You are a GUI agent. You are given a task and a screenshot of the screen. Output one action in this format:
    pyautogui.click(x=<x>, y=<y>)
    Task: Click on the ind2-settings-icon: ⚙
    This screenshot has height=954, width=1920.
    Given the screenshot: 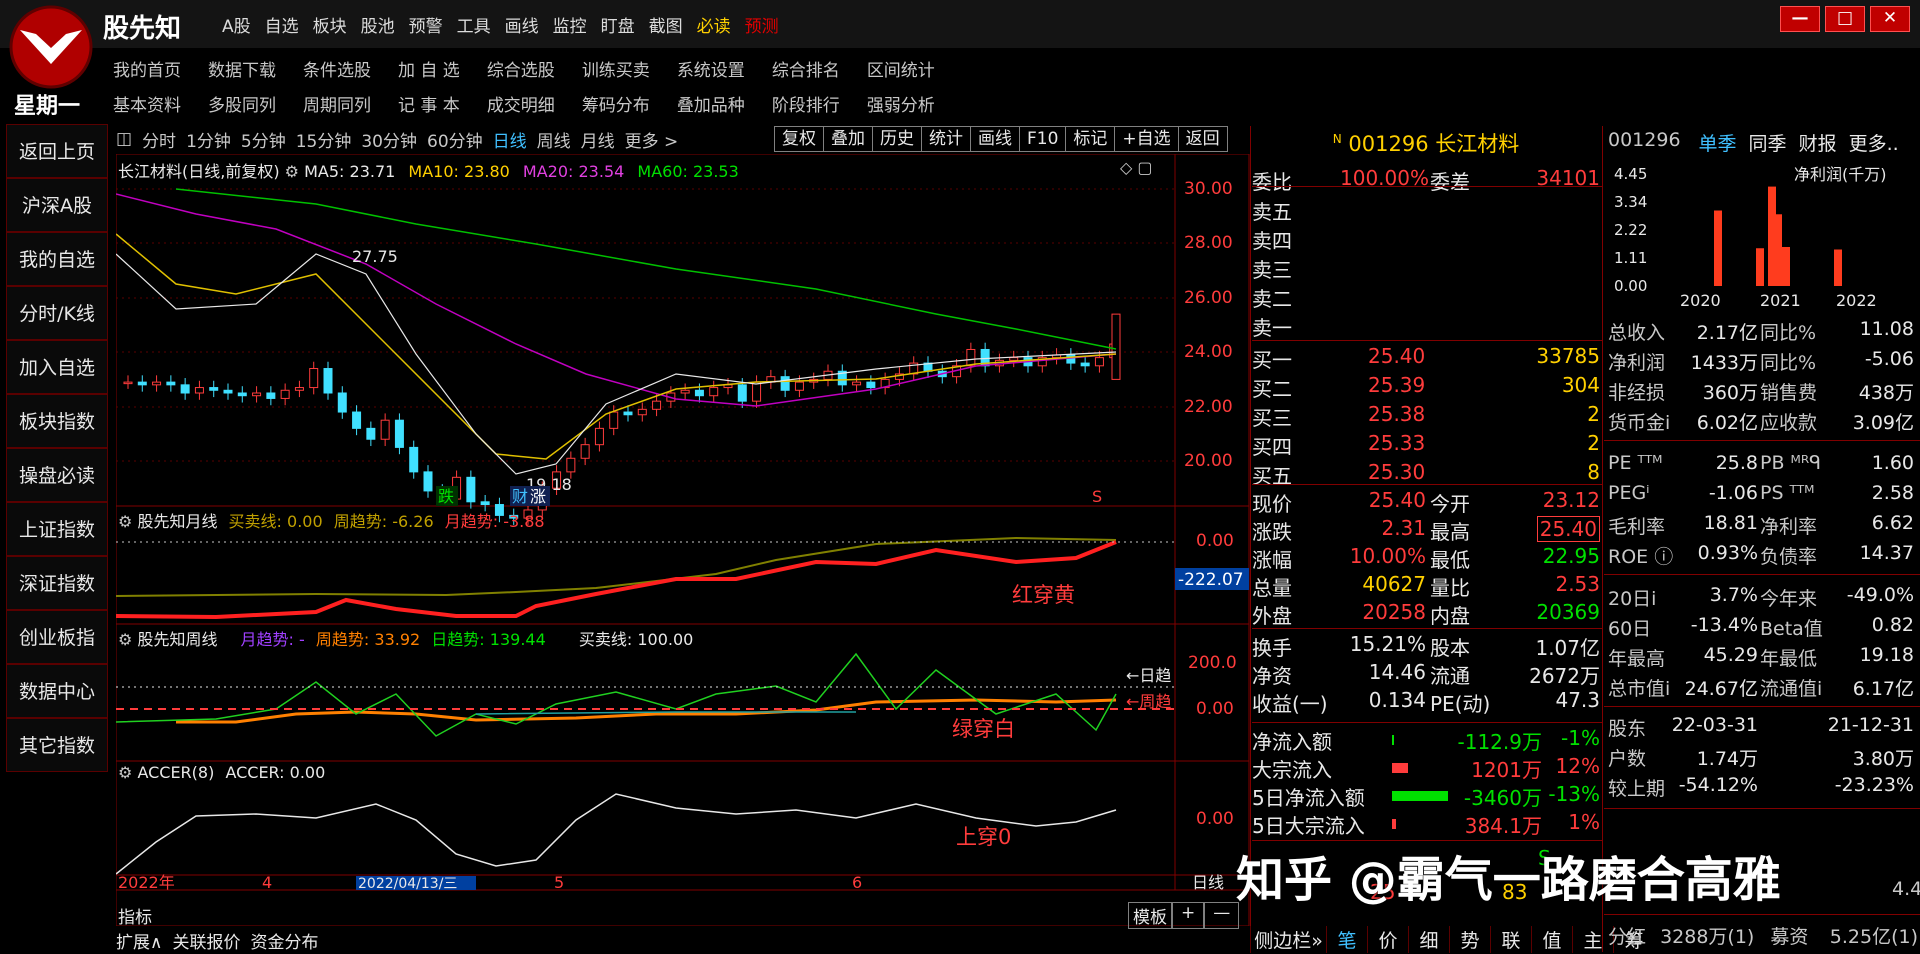 What is the action you would take?
    pyautogui.click(x=125, y=639)
    